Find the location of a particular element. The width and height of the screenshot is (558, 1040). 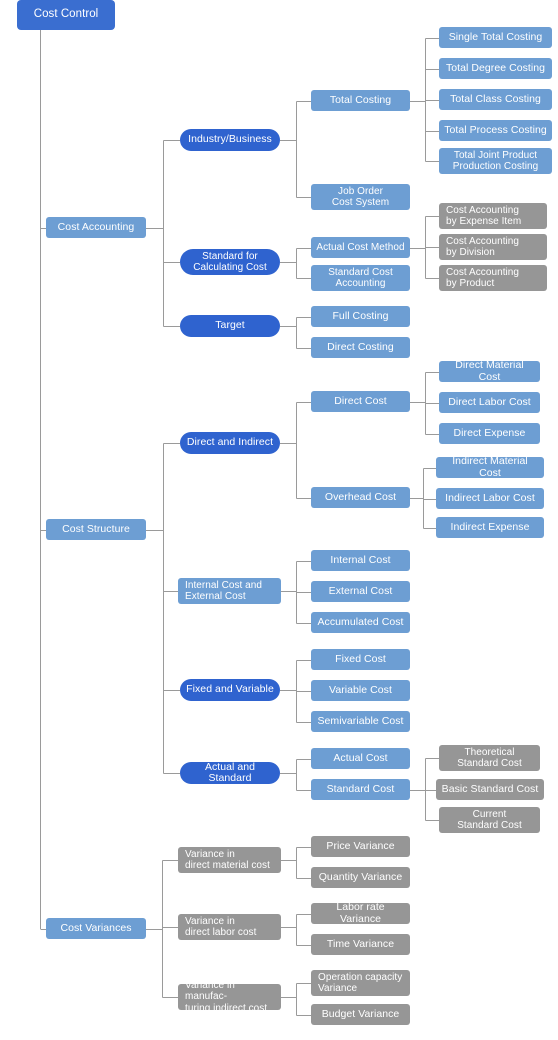

node-l4_theo: Theoretical Standard Cost is located at coordinates (489, 758).